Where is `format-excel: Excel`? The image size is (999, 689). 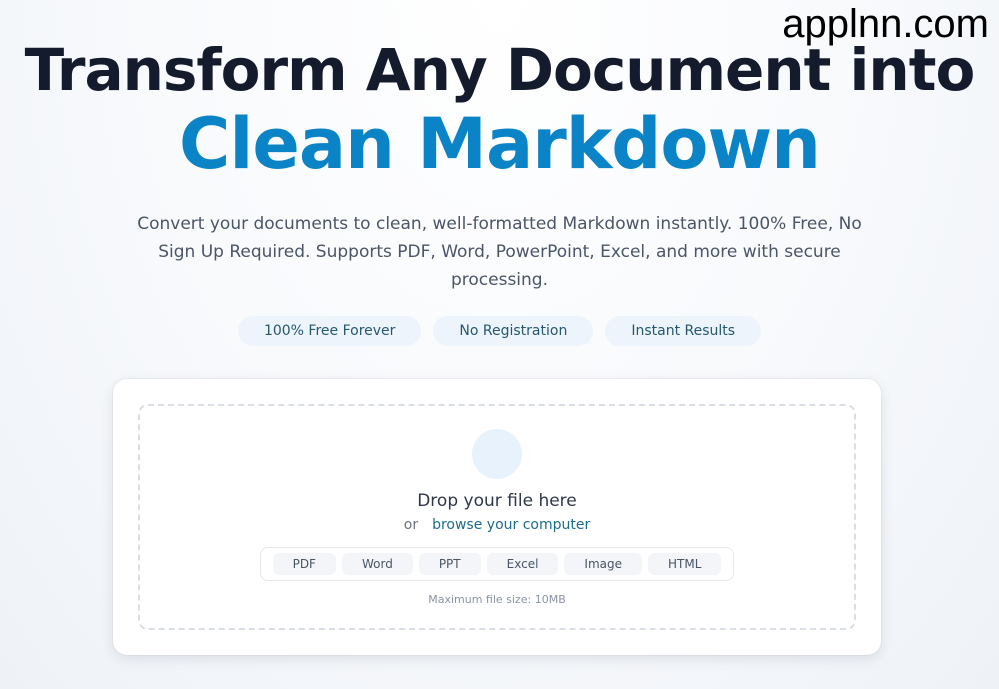
format-excel: Excel is located at coordinates (522, 564).